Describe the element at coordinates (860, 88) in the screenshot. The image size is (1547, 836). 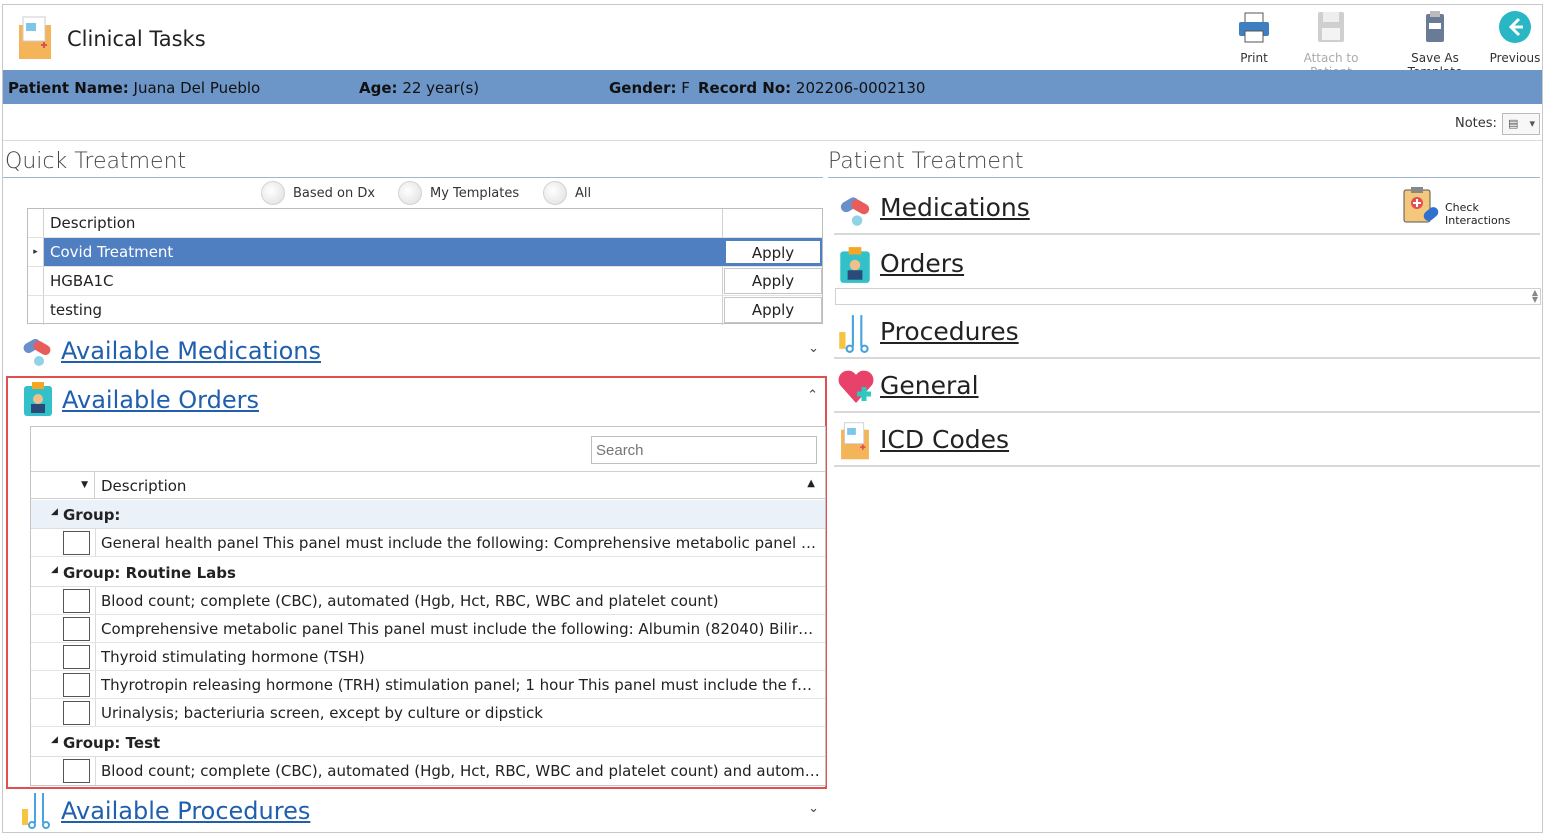
I see `record-value: 202206-0002130` at that location.